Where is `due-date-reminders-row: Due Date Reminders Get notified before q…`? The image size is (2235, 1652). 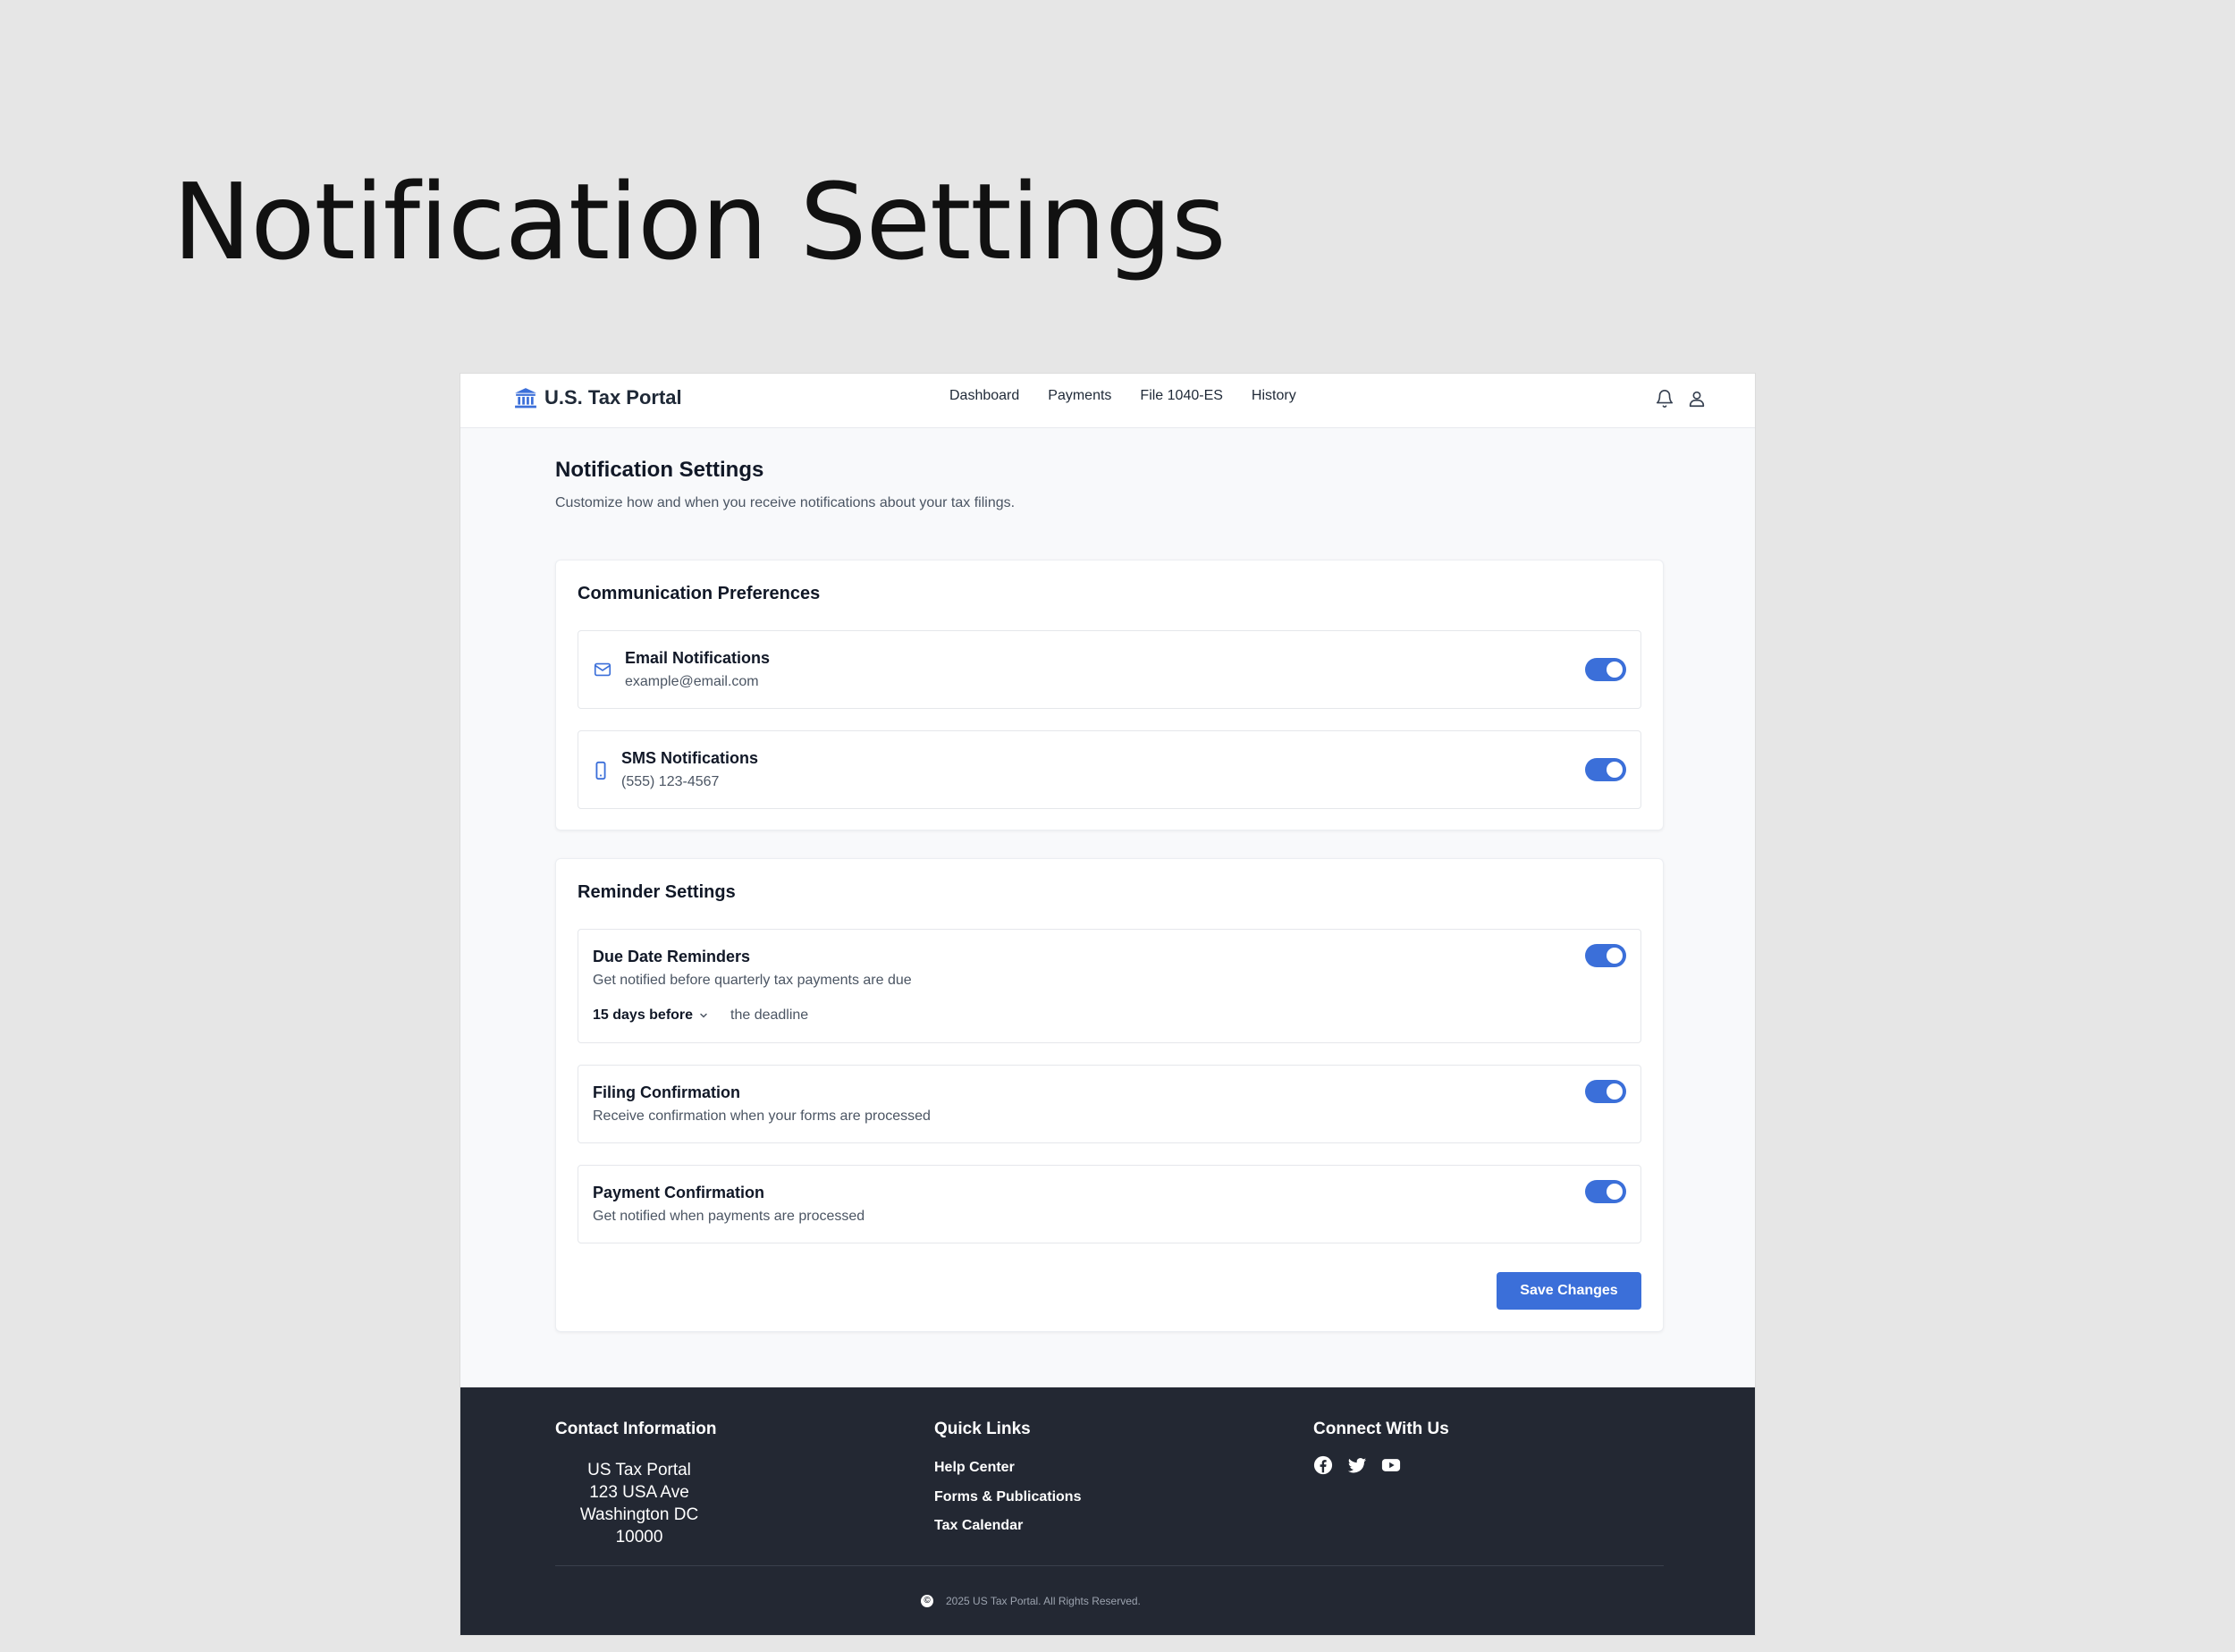
due-date-reminders-row: Due Date Reminders Get notified before q… is located at coordinates (1109, 986).